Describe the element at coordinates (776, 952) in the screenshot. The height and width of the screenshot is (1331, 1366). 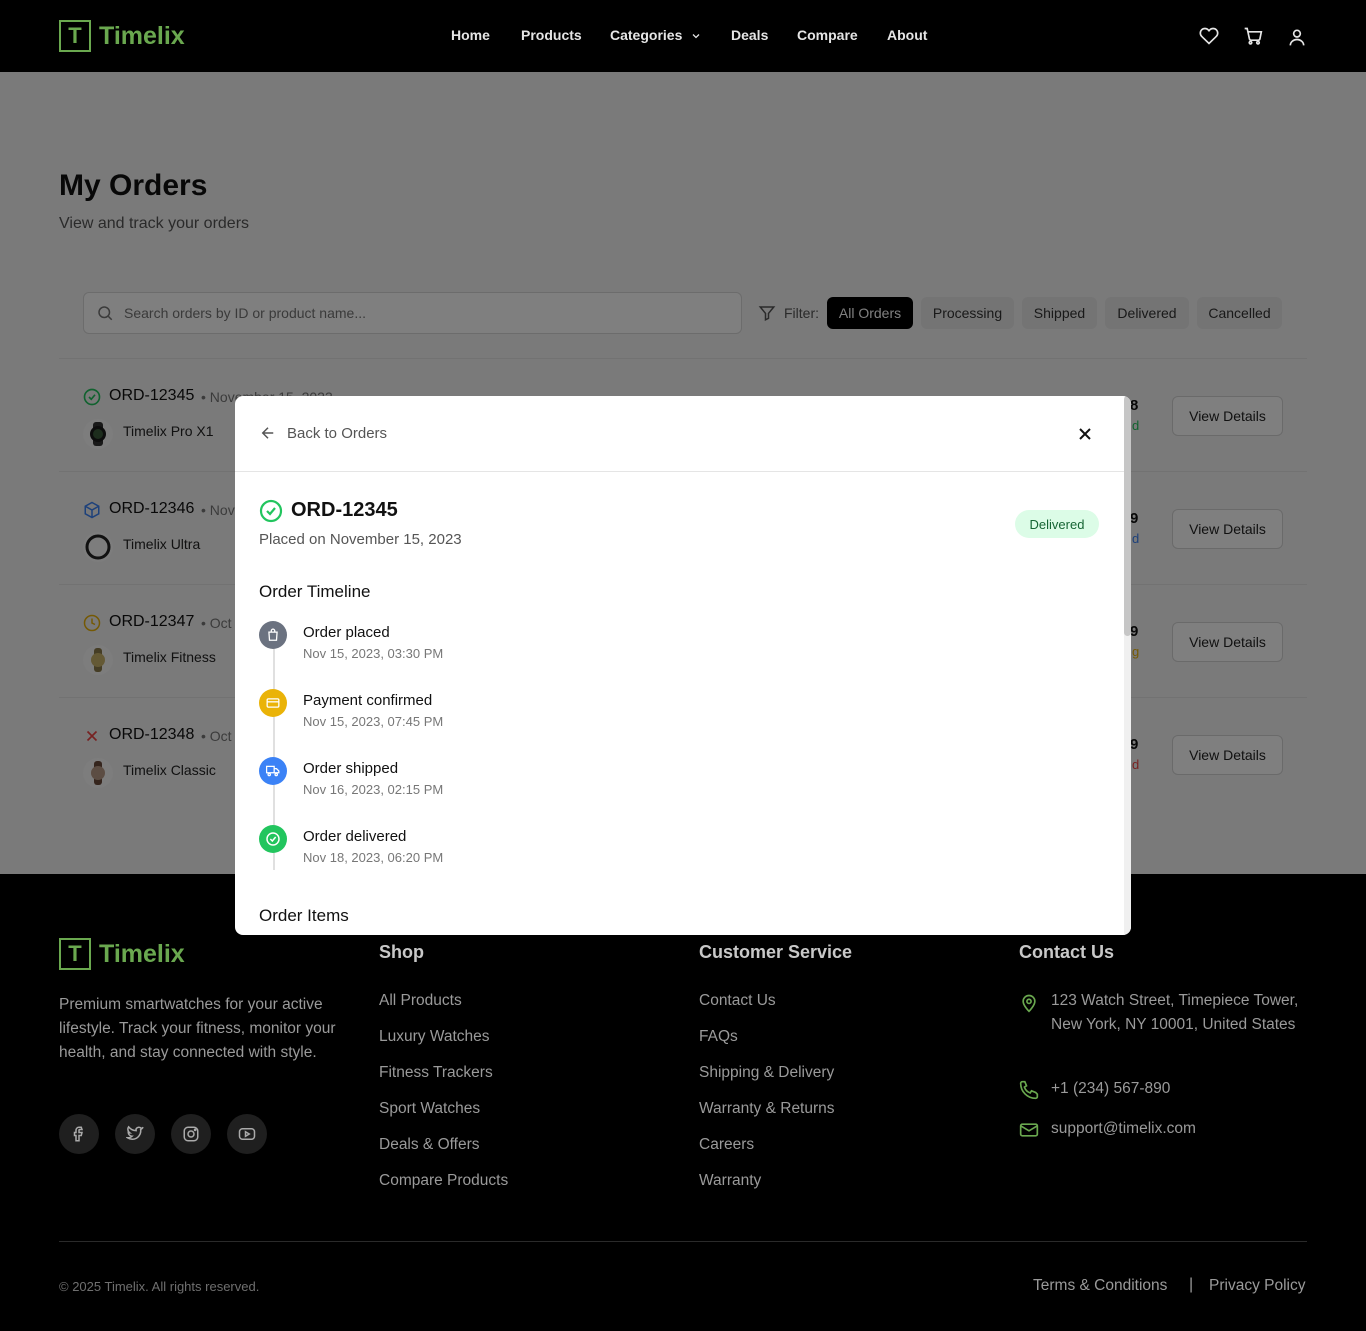
I see `service-title: Customer Service` at that location.